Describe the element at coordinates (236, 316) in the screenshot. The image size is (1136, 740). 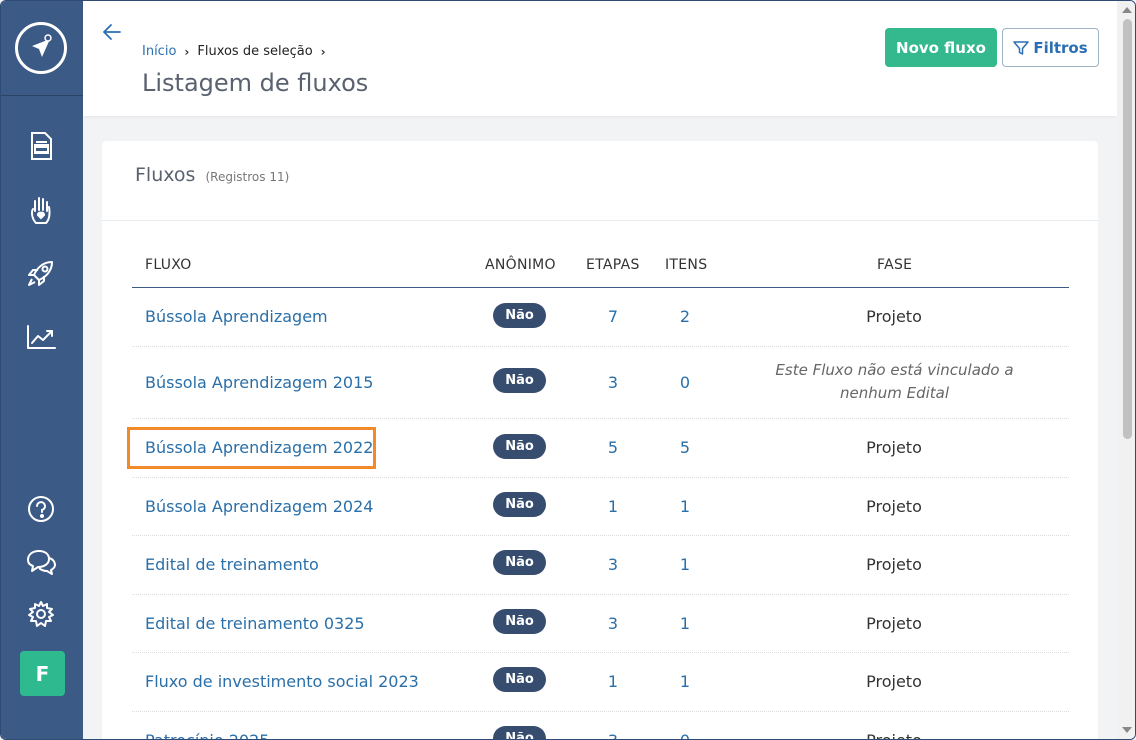
I see `flow-name-link: Bússola Aprendizagem` at that location.